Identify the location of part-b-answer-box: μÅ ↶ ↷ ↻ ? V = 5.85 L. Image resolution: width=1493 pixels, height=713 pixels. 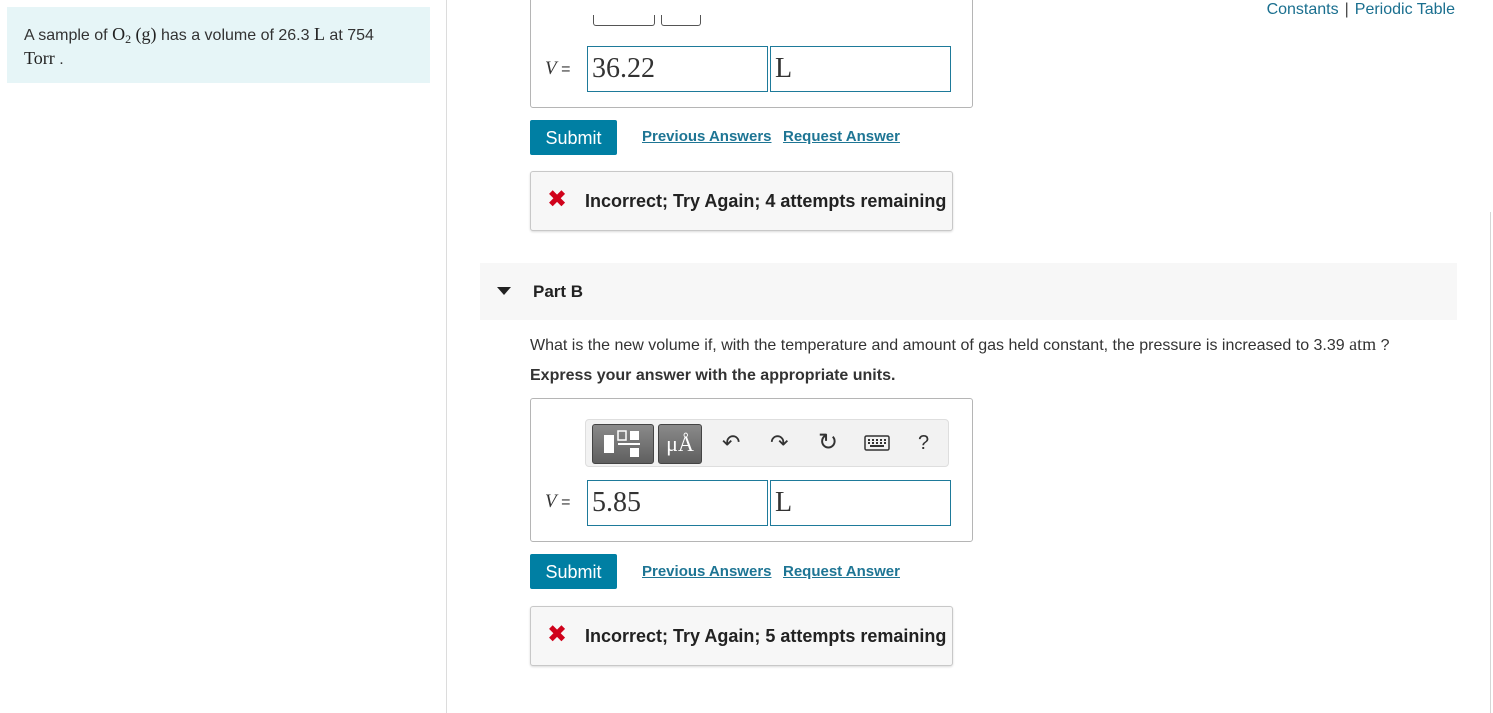
(751, 470).